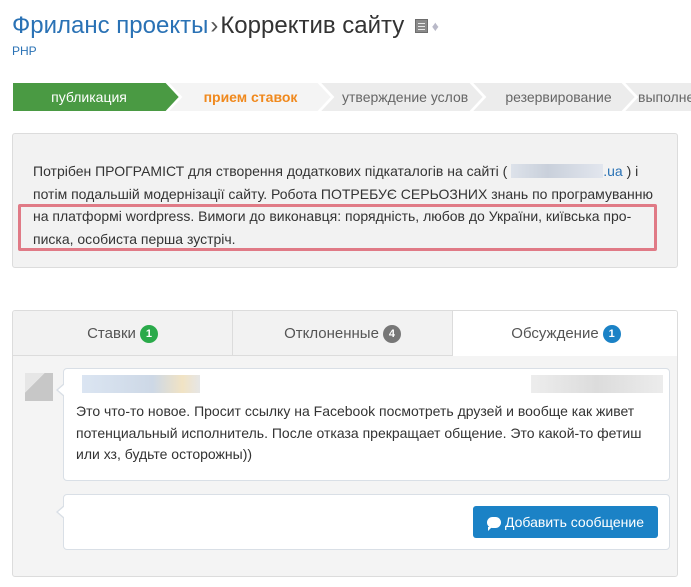 The image size is (691, 587). Describe the element at coordinates (574, 522) in the screenshot. I see `add-message-label: Добавить сообщение` at that location.